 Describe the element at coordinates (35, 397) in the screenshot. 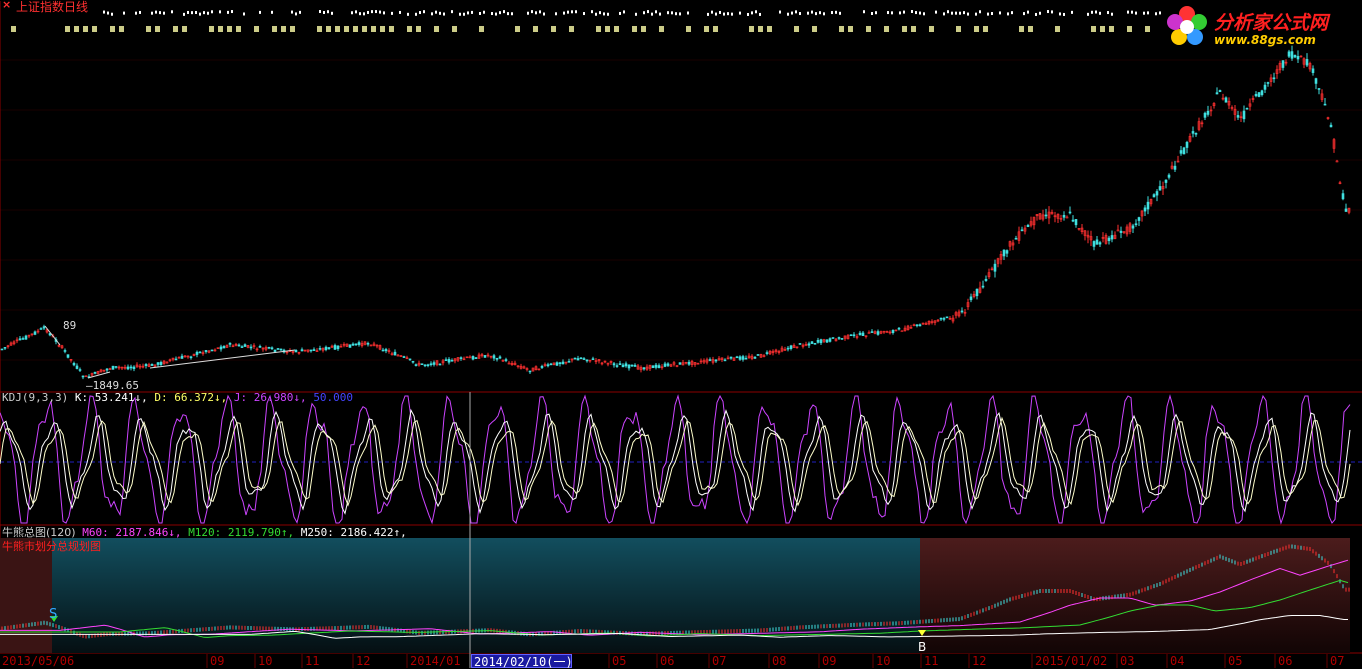

I see `kdj-name: KDJ(9,3,3)` at that location.